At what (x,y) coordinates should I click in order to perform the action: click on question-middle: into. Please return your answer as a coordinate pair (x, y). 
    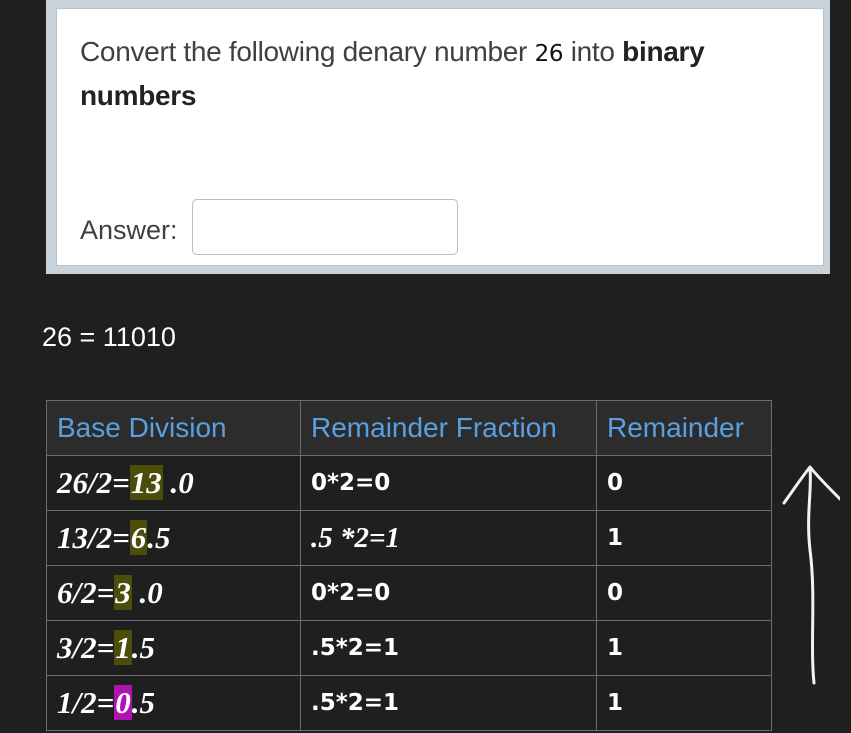
    Looking at the image, I should click on (593, 51).